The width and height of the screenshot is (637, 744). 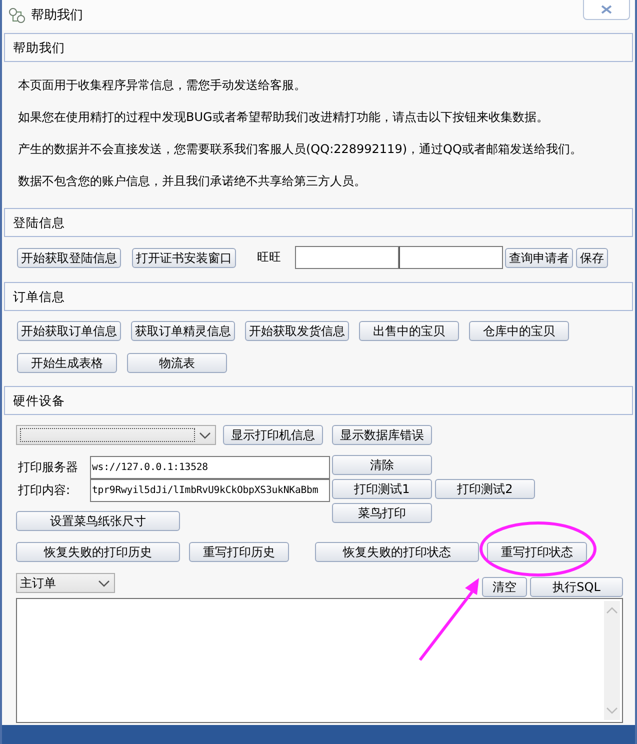 I want to click on section-header: 登陆信息, so click(x=318, y=222).